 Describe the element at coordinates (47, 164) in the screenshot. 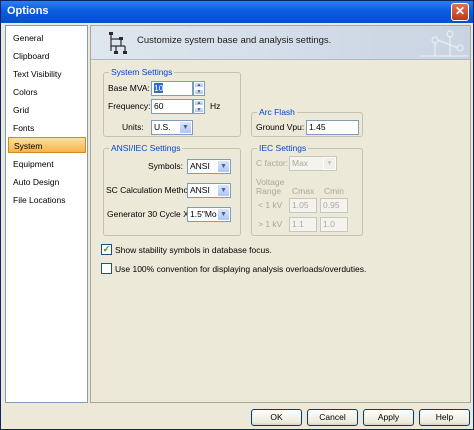

I see `nav-item-equipment: Equipment` at that location.